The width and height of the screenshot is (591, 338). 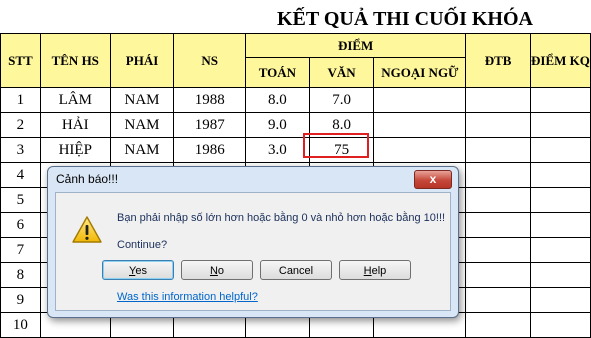 I want to click on close-icon: x, so click(x=433, y=179).